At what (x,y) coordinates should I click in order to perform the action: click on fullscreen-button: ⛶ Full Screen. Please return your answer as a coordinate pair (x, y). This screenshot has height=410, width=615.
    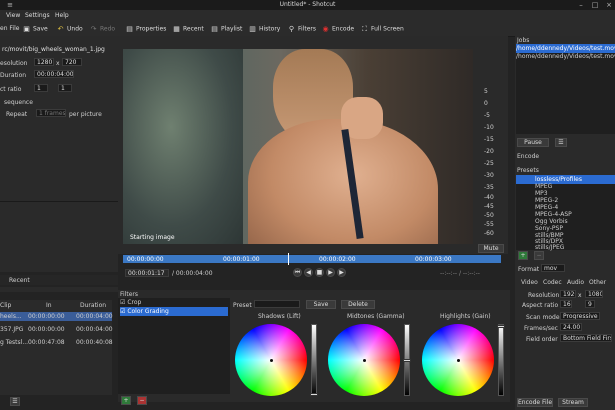
    Looking at the image, I should click on (382, 29).